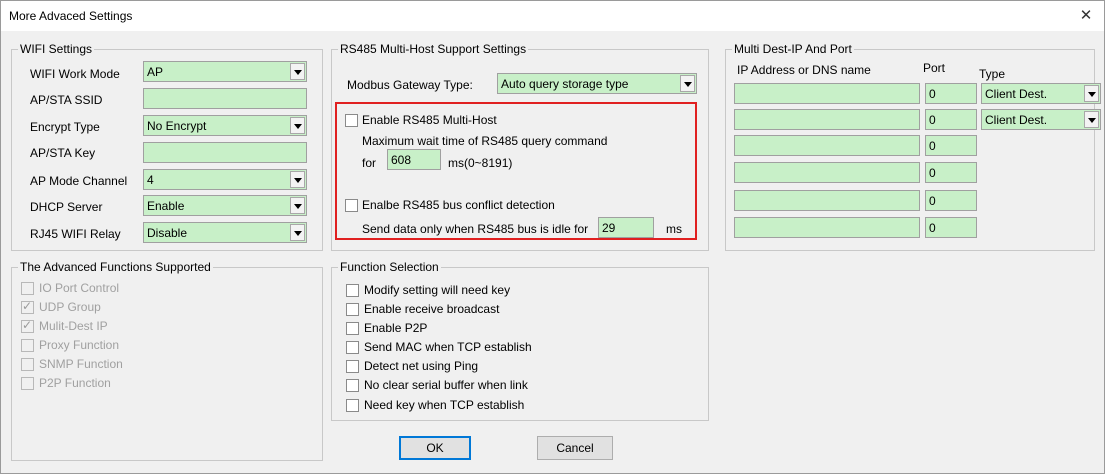  Describe the element at coordinates (73, 326) in the screenshot. I see `multi-dest-label: Mulit-Dest IP` at that location.